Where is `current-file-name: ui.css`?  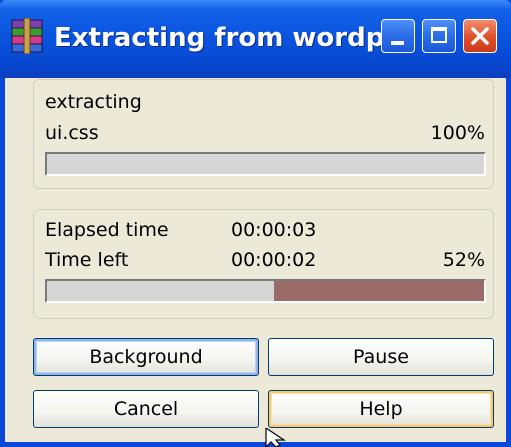 current-file-name: ui.css is located at coordinates (72, 133).